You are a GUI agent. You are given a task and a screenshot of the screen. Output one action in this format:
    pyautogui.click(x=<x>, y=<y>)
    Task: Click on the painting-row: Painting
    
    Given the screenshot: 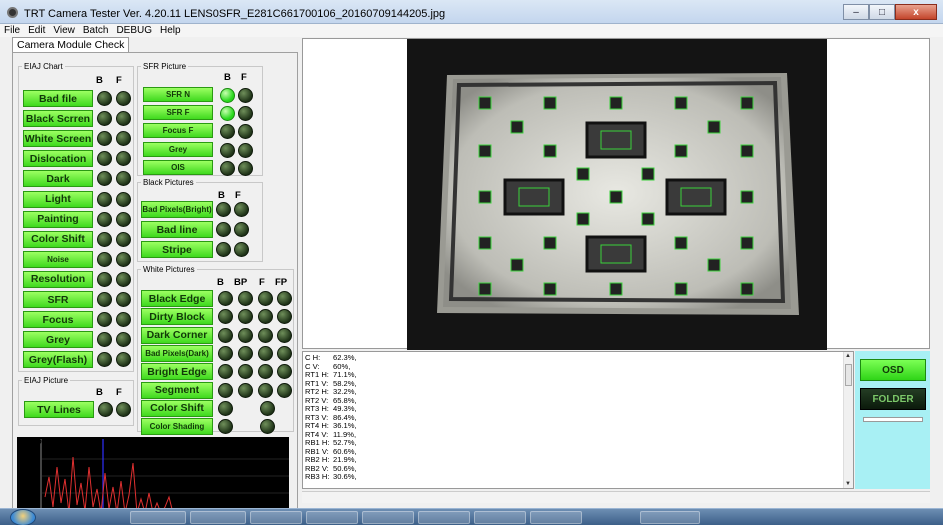 What is the action you would take?
    pyautogui.click(x=77, y=219)
    